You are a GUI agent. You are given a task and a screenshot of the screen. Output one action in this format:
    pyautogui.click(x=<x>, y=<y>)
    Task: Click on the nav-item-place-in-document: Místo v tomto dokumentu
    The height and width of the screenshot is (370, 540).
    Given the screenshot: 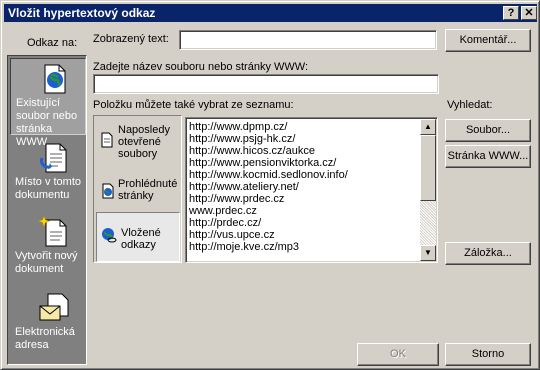 What is the action you would take?
    pyautogui.click(x=48, y=176)
    